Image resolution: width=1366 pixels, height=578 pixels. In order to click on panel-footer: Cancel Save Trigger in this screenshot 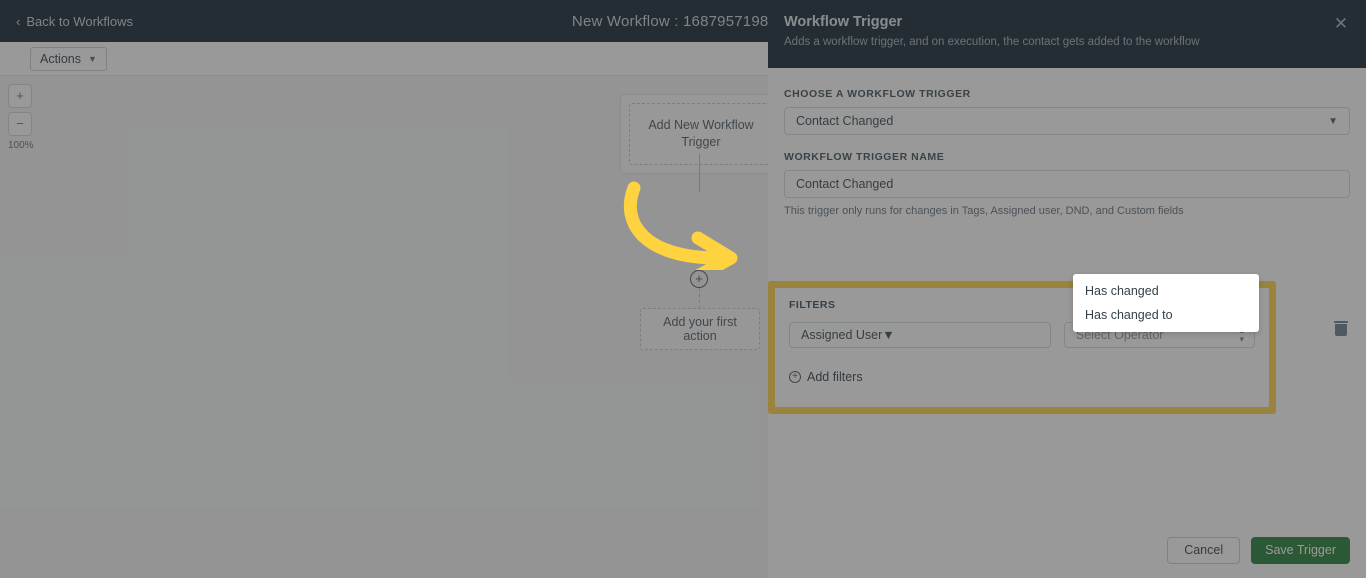, I will do `click(1067, 550)`.